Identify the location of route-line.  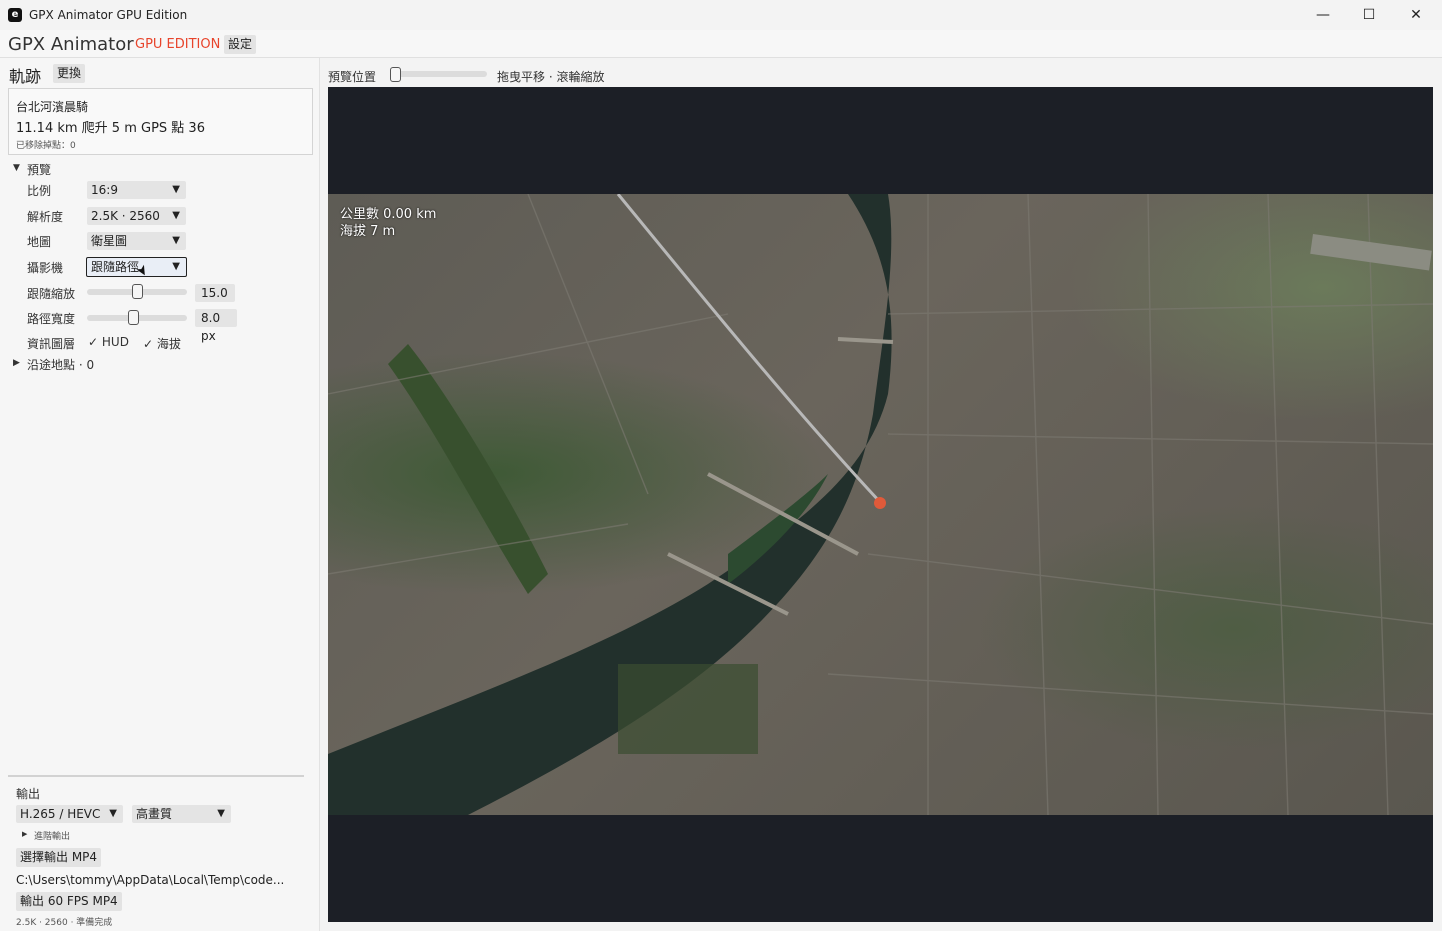
(749, 349).